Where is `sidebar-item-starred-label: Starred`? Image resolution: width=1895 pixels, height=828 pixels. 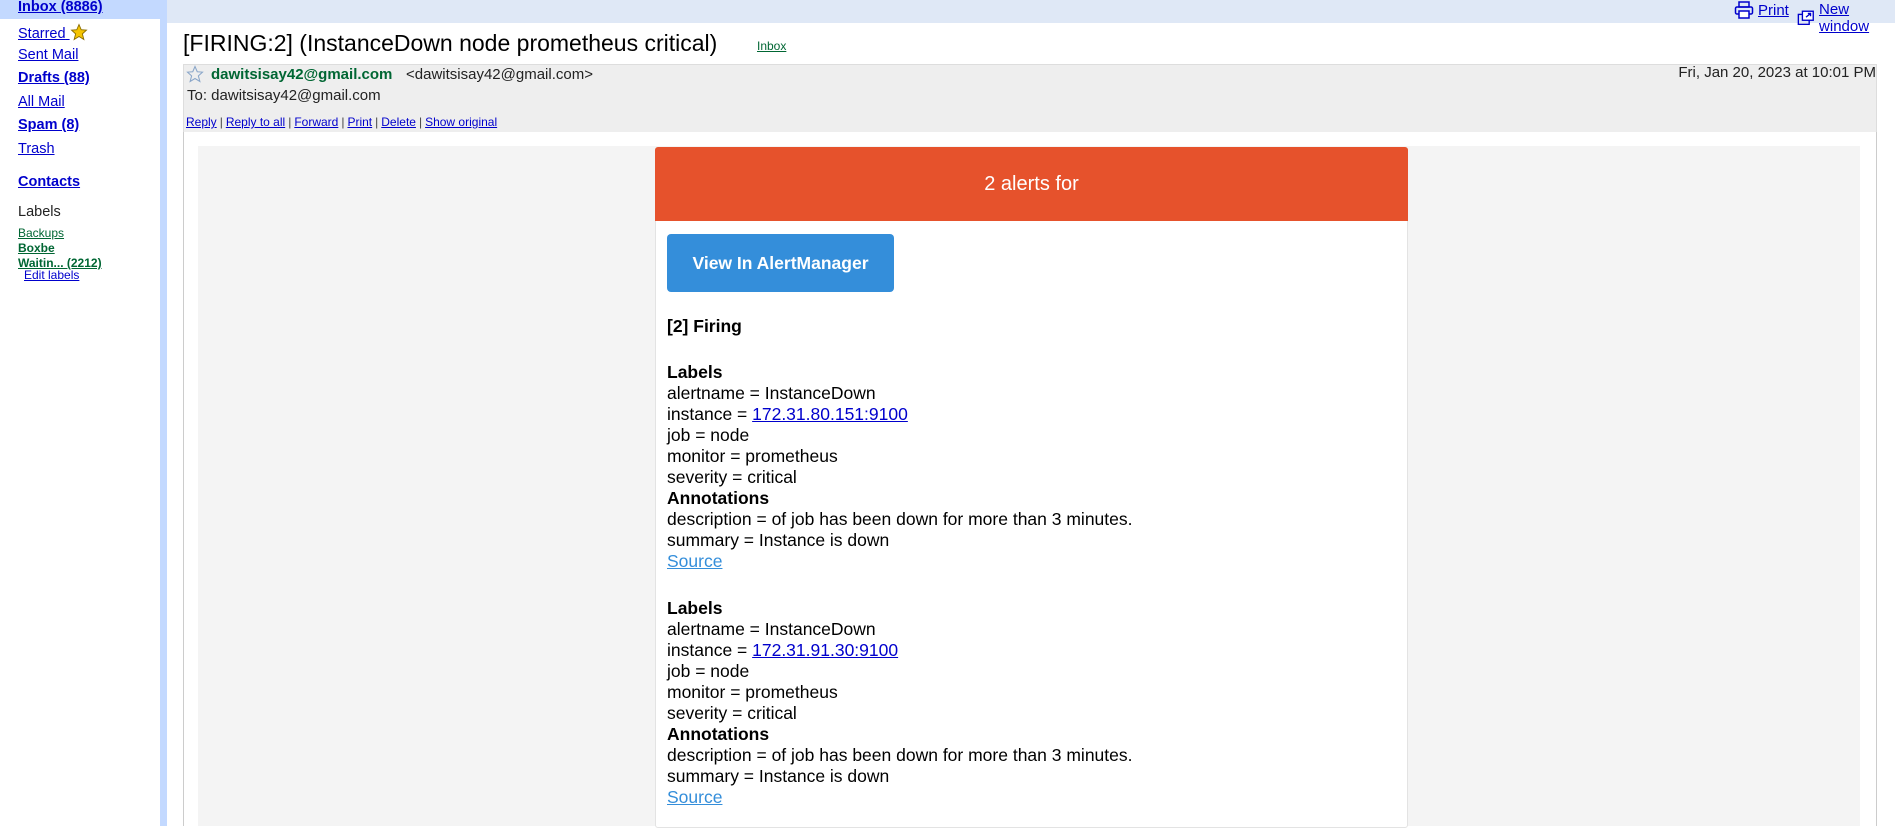 sidebar-item-starred-label: Starred is located at coordinates (42, 34).